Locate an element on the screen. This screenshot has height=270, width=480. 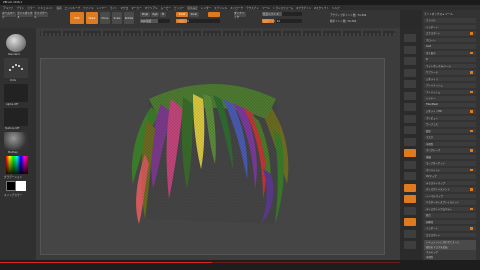
dynamic-button: ダイナミック is located at coordinates (240, 15).